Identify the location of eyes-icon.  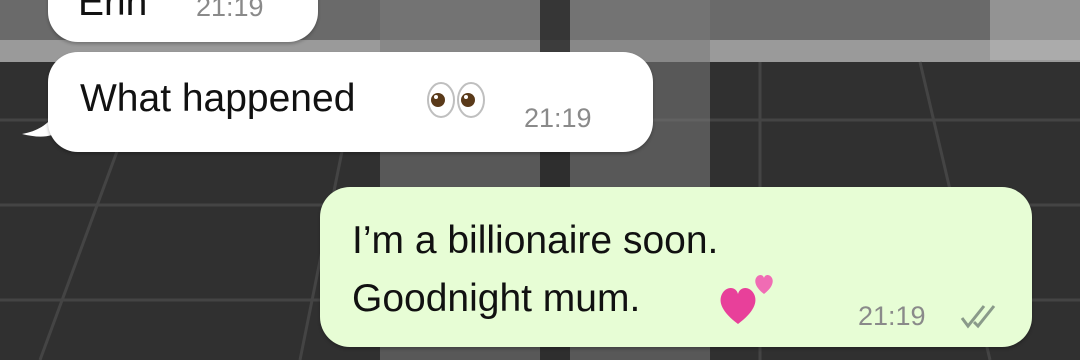
(456, 100).